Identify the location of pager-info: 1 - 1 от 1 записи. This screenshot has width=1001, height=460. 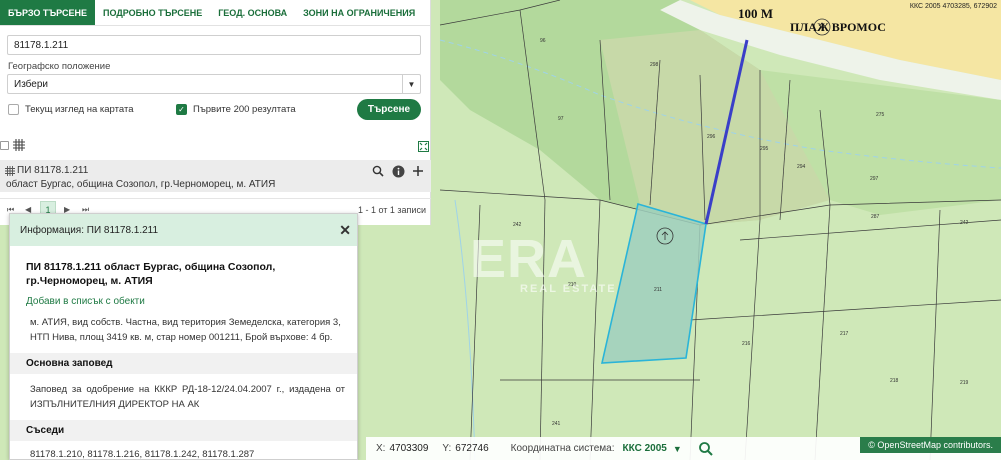
(391, 210).